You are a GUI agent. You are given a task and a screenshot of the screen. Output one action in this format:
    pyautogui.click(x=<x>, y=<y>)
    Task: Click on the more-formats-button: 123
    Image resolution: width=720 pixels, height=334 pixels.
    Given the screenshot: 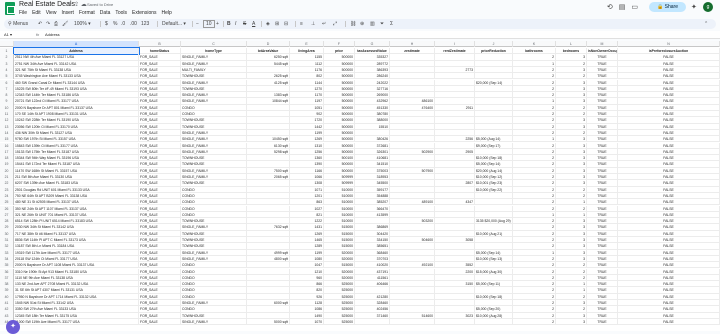 What is the action you would take?
    pyautogui.click(x=145, y=24)
    